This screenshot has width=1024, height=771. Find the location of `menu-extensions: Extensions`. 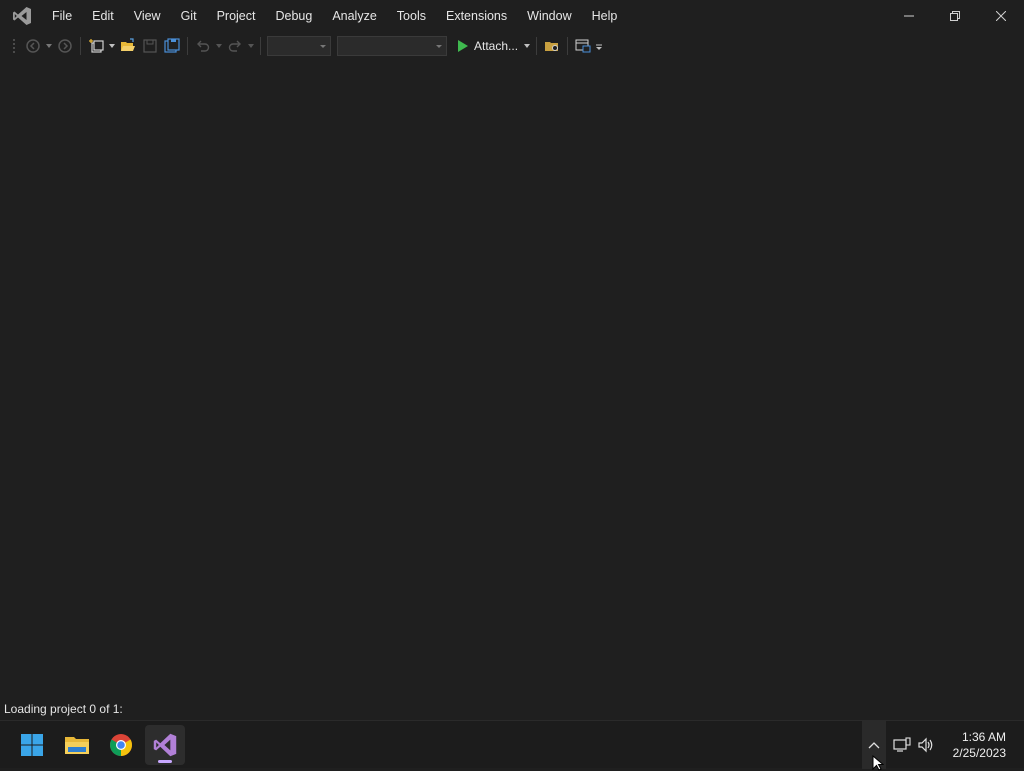

menu-extensions: Extensions is located at coordinates (476, 16).